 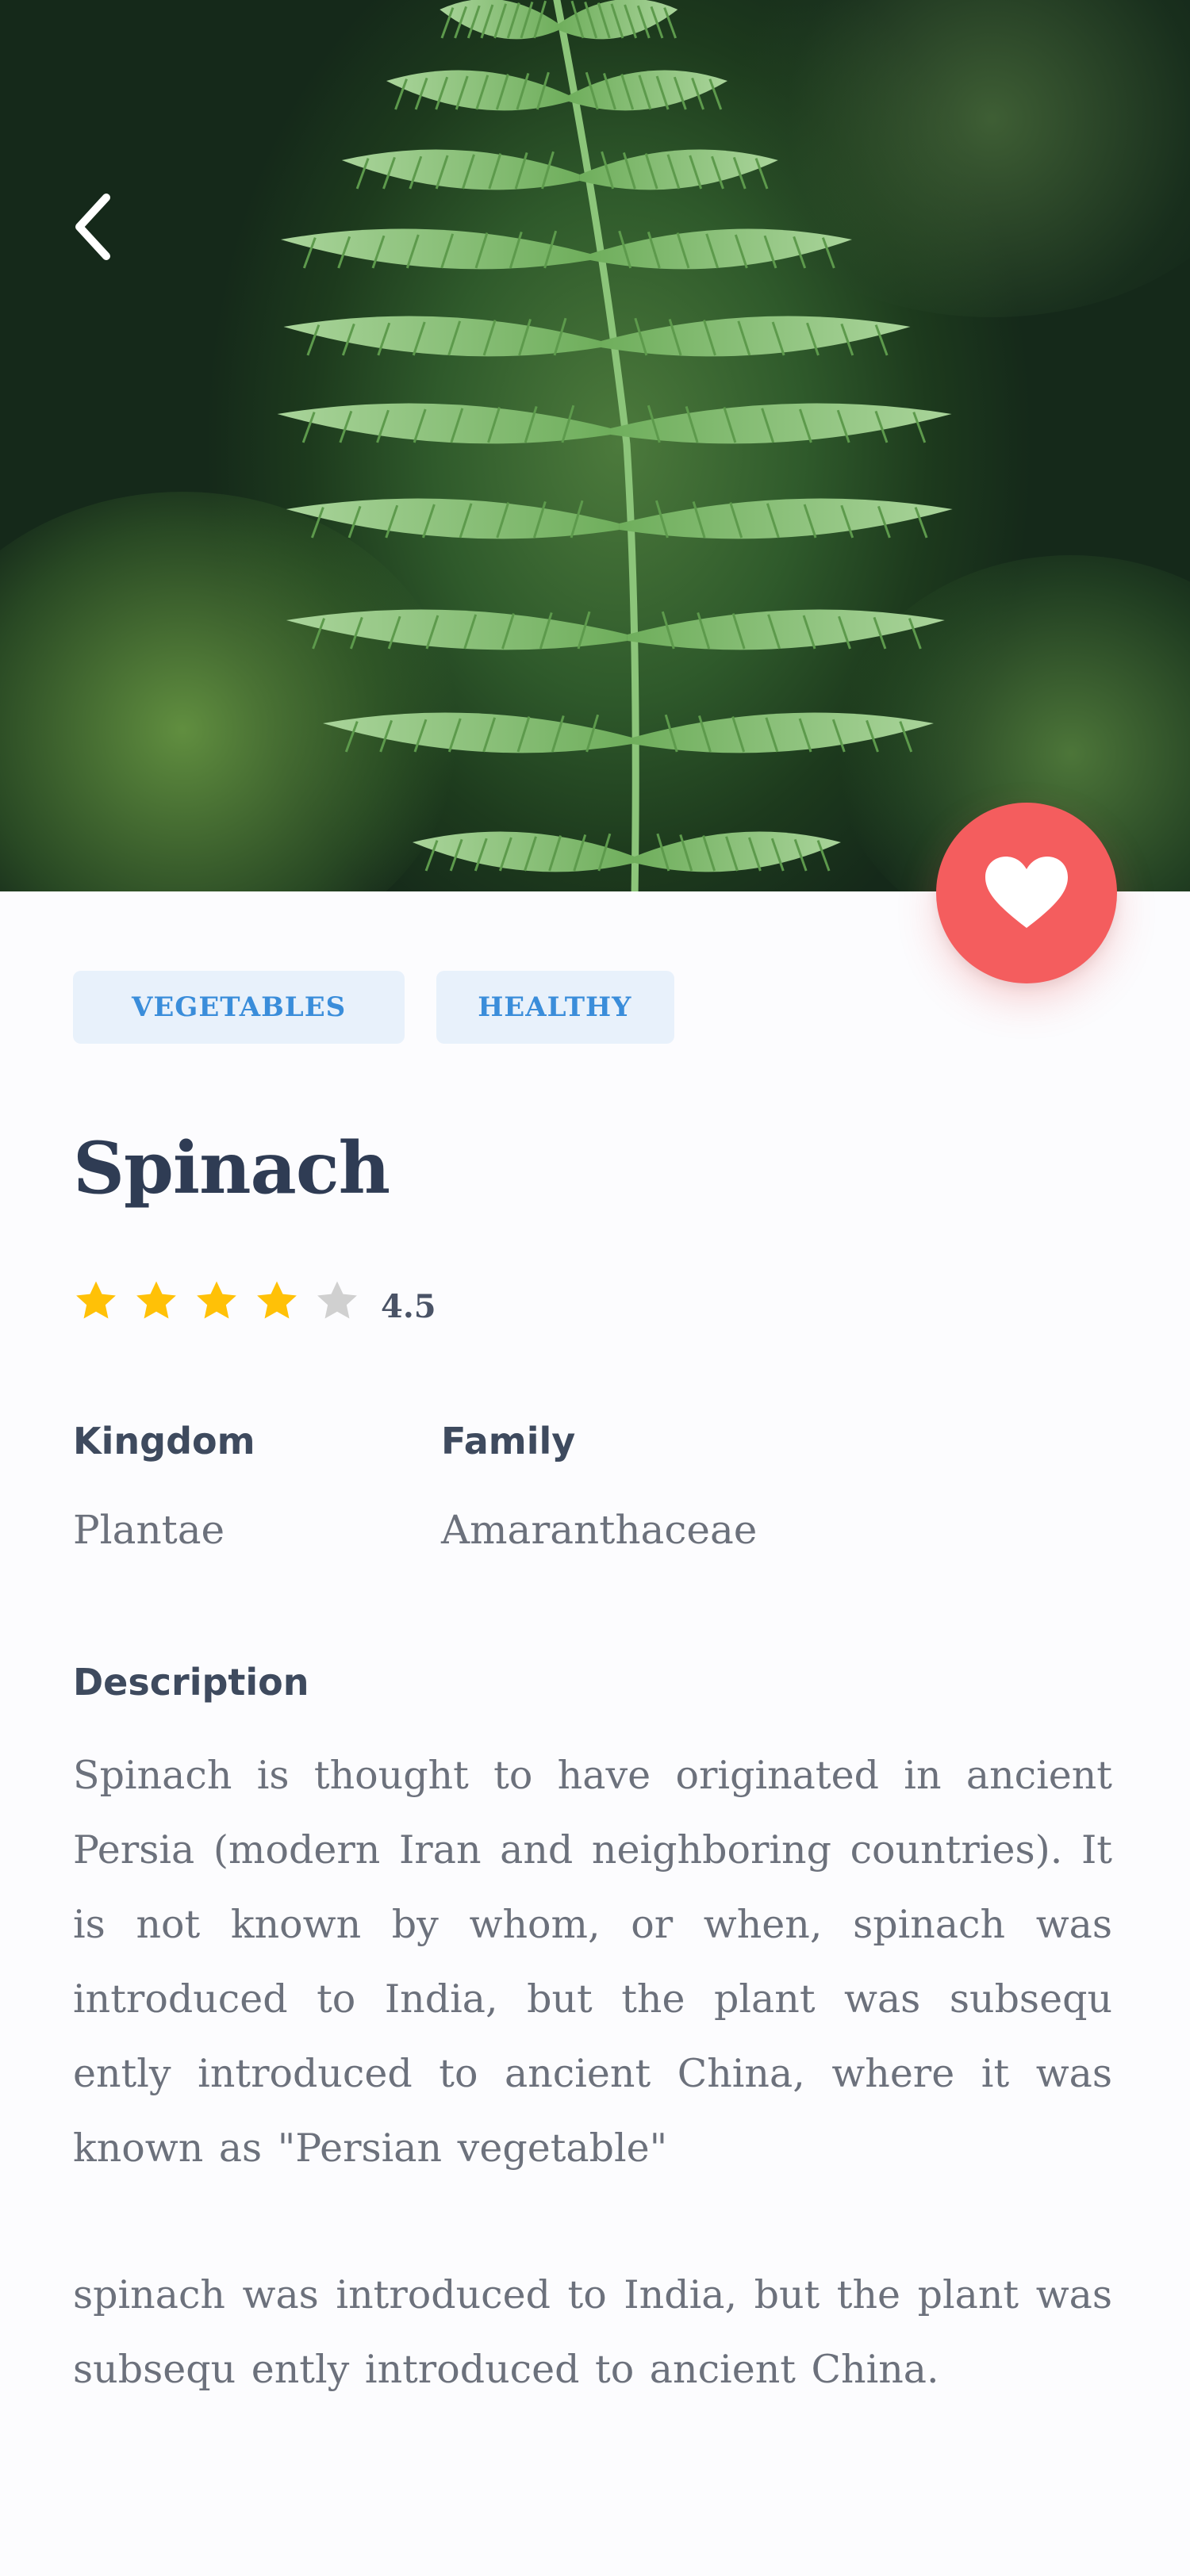 What do you see at coordinates (164, 1441) in the screenshot?
I see `kingdom-label: Kingdom` at bounding box center [164, 1441].